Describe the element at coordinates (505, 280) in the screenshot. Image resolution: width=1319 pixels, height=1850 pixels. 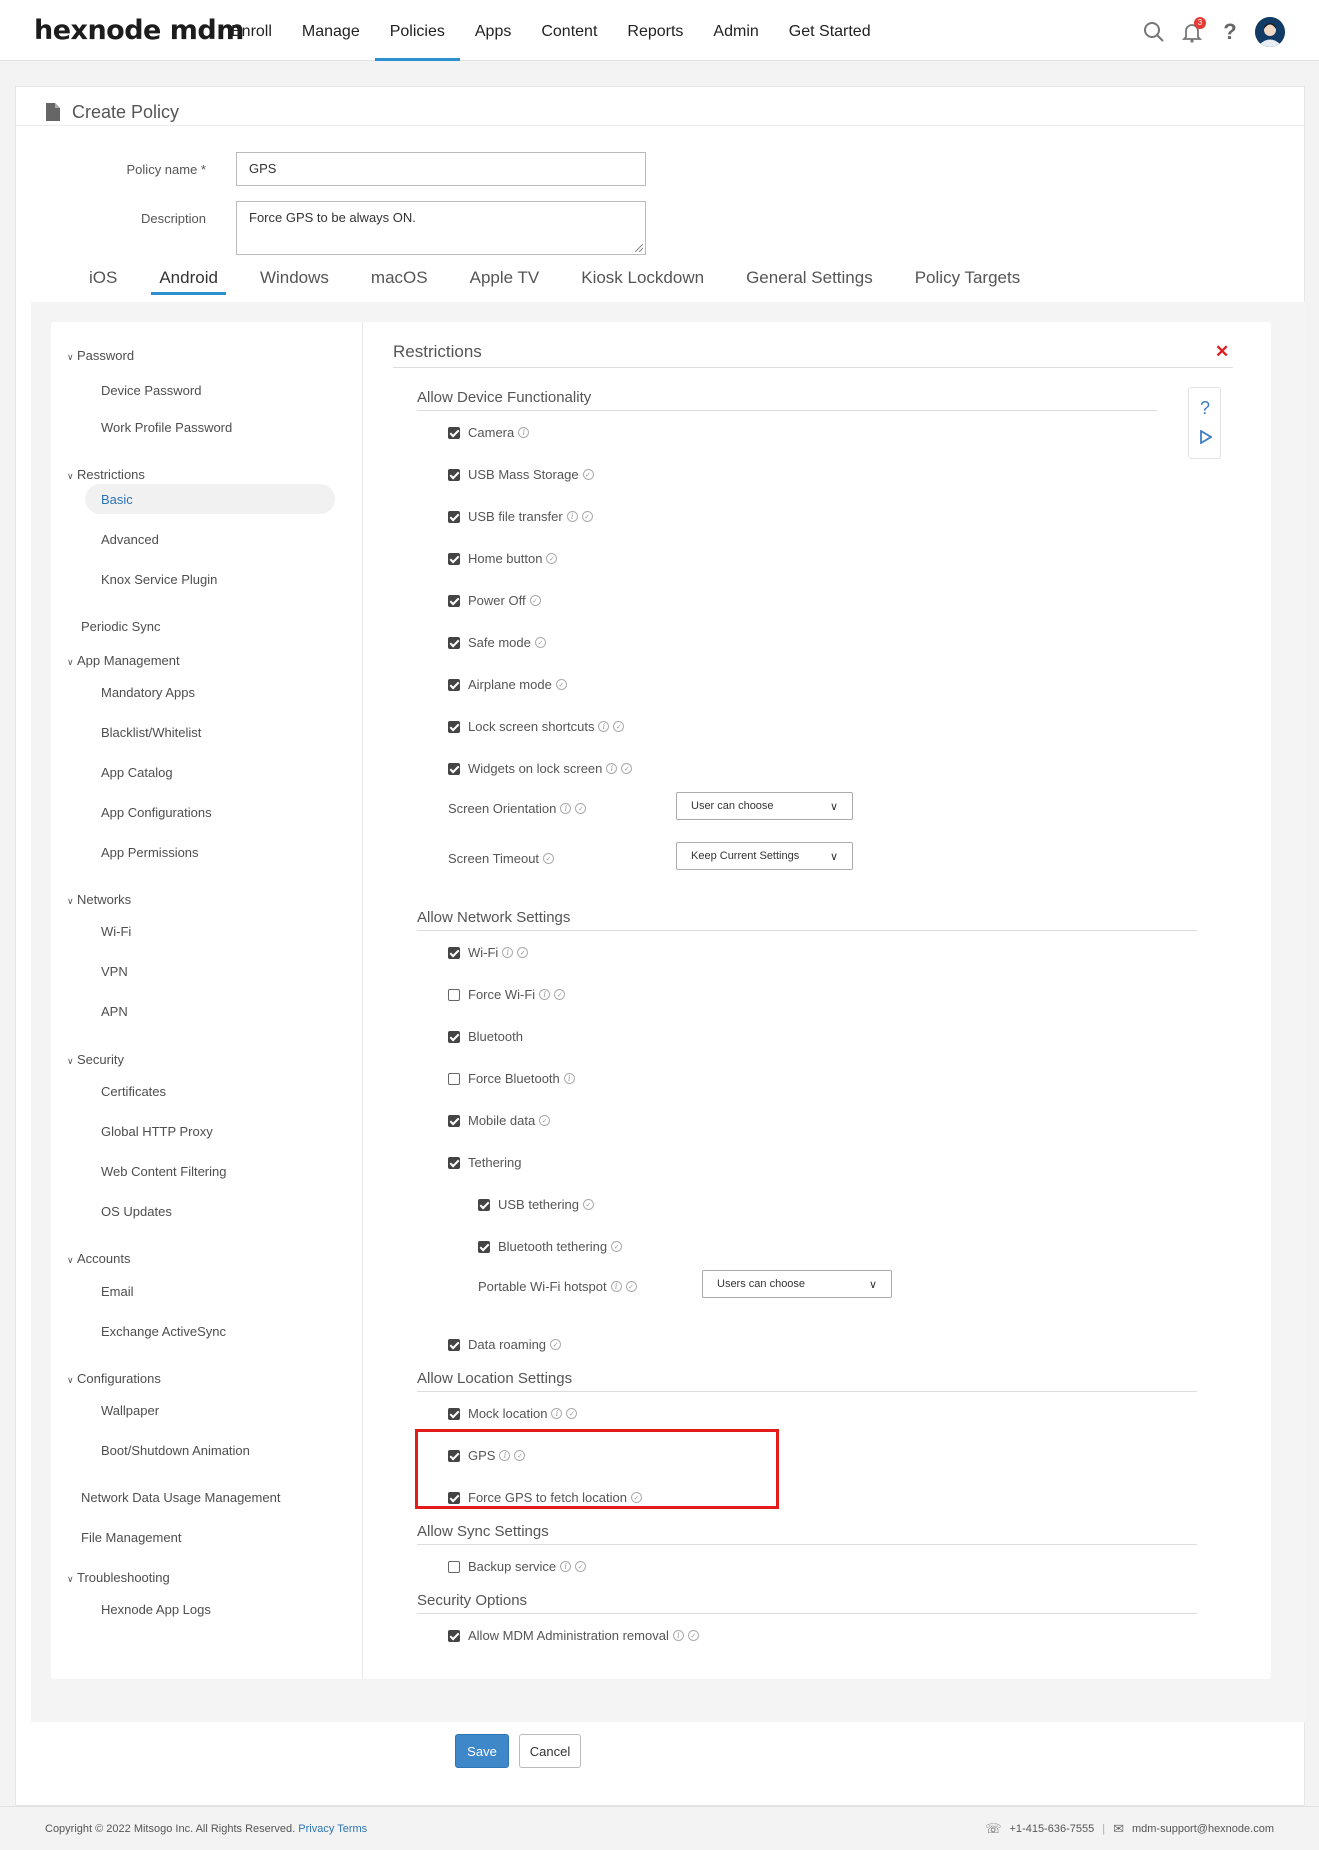
I see `tab-apple-tv: Apple TV` at that location.